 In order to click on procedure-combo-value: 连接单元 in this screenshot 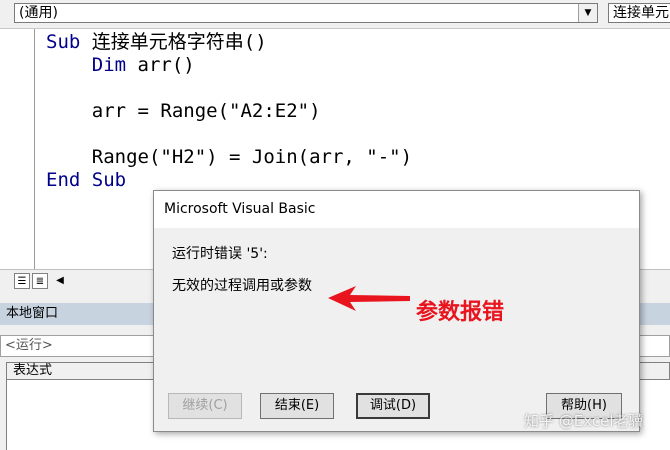, I will do `click(641, 13)`.